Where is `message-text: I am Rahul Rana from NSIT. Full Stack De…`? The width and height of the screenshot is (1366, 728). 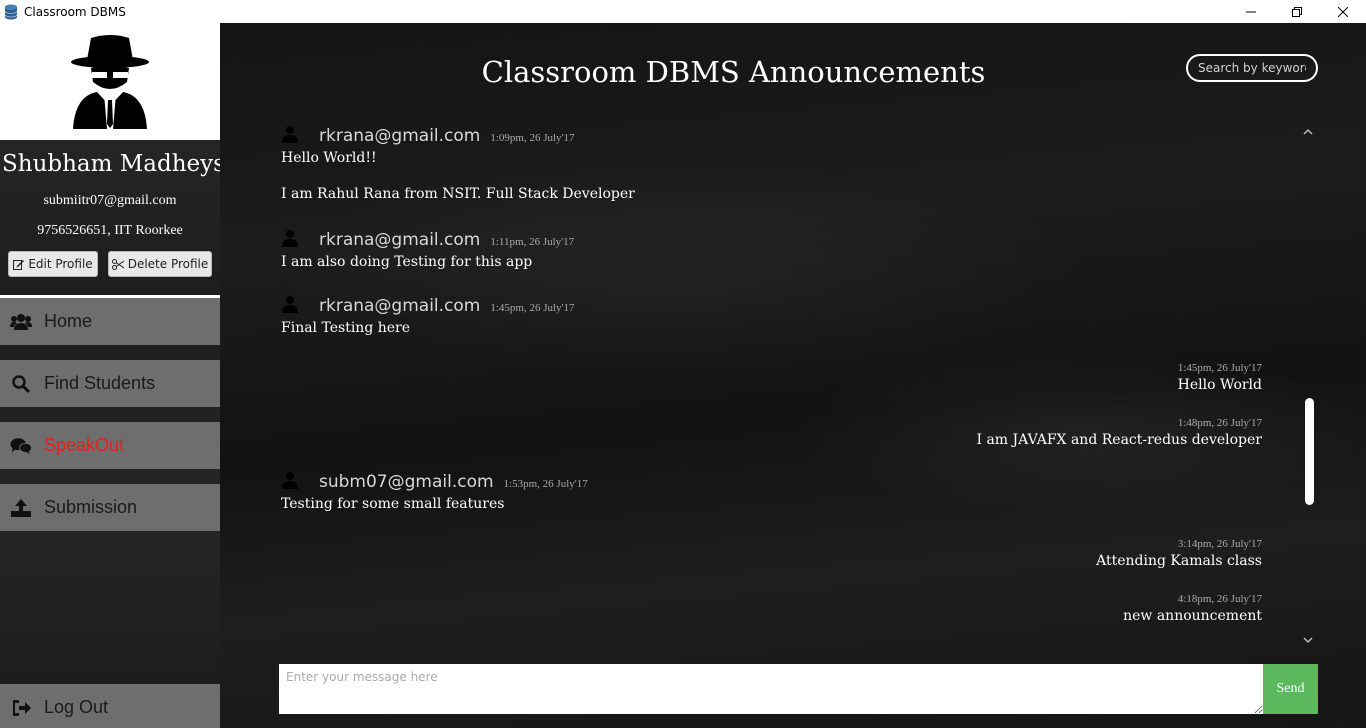 message-text: I am Rahul Rana from NSIT. Full Stack De… is located at coordinates (458, 194).